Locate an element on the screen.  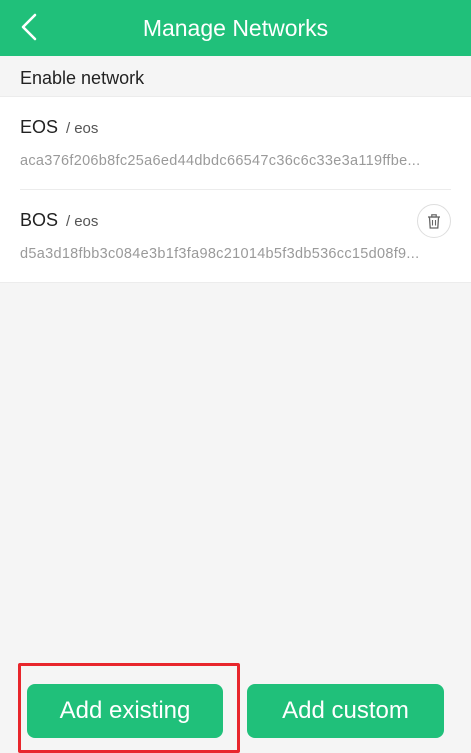
page-title: Manage Networks is located at coordinates (235, 28).